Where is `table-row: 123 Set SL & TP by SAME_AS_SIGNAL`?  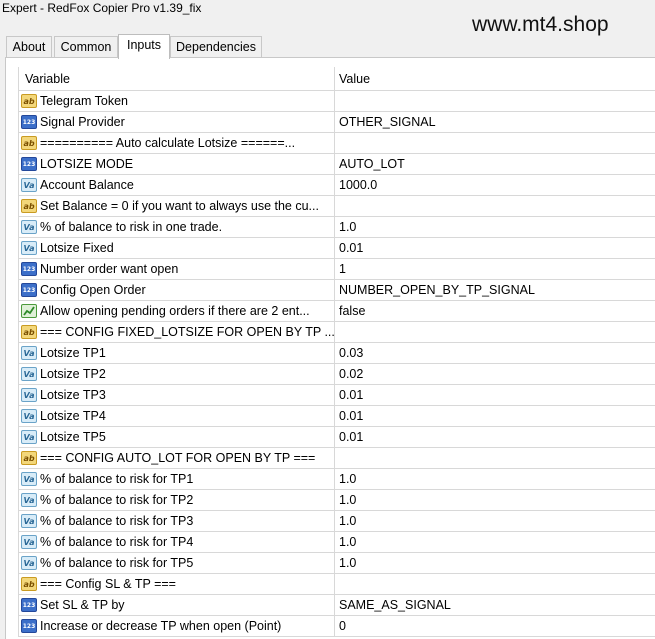
table-row: 123 Set SL & TP by SAME_AS_SIGNAL is located at coordinates (336, 605).